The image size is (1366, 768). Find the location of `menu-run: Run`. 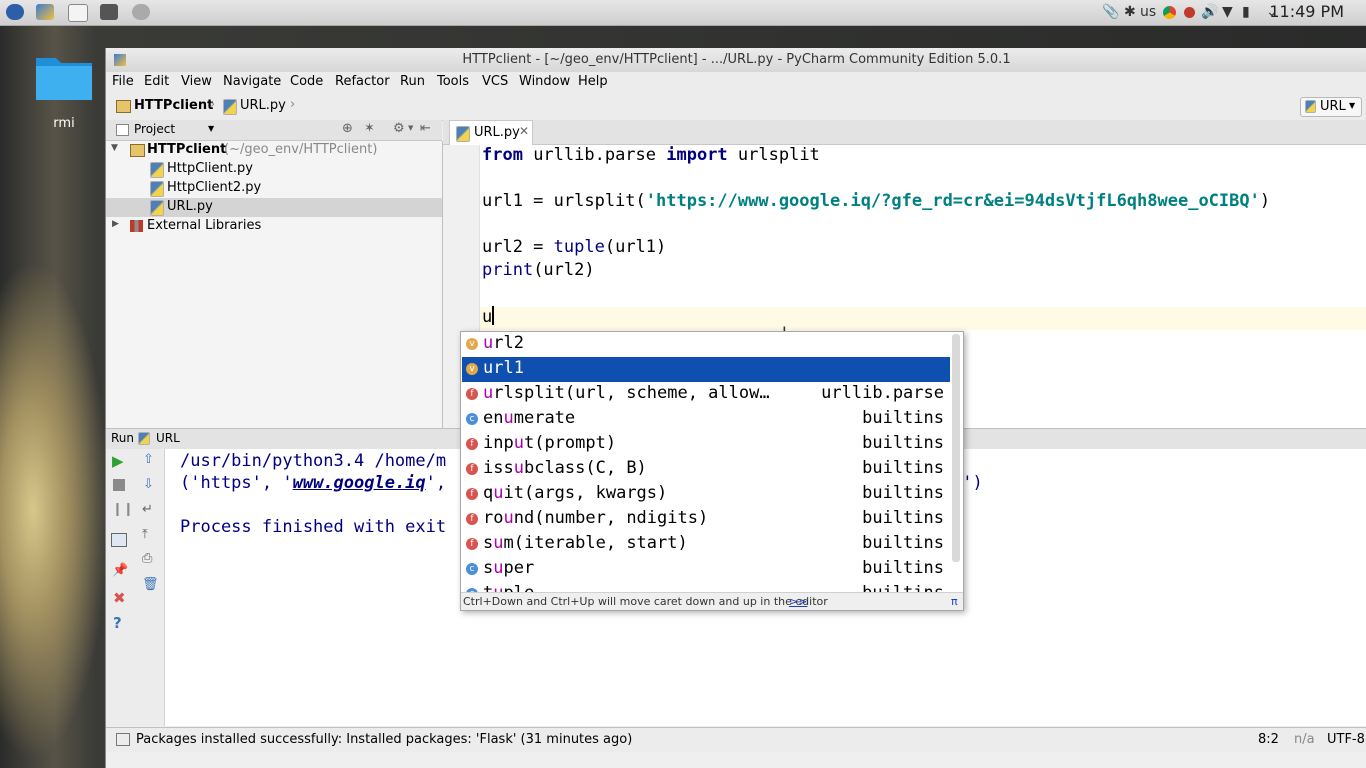

menu-run: Run is located at coordinates (412, 81).